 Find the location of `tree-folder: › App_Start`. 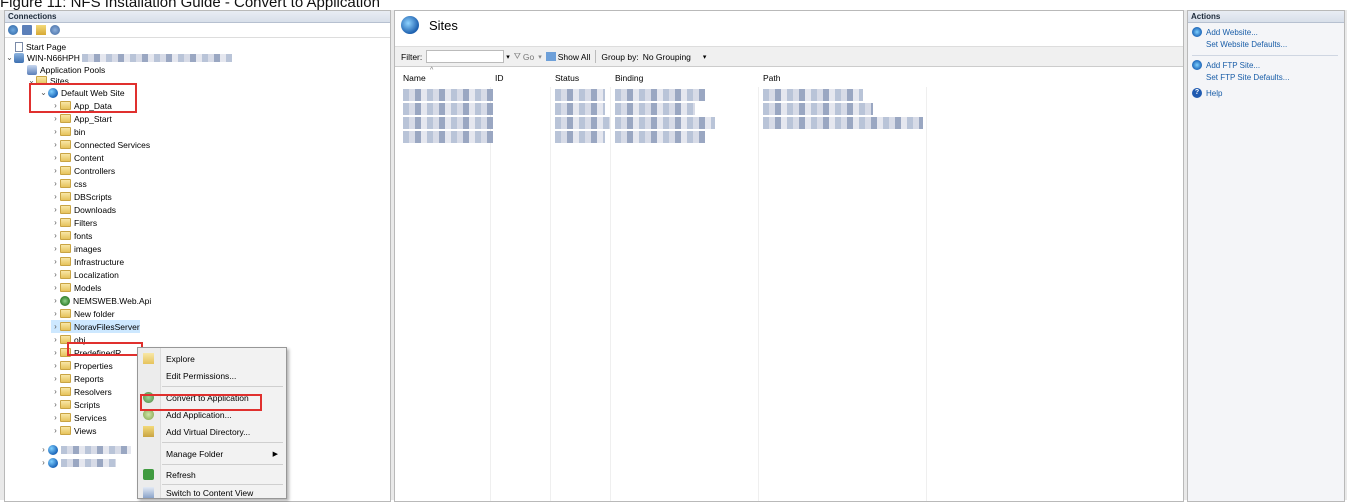

tree-folder: › App_Start is located at coordinates (81, 118).